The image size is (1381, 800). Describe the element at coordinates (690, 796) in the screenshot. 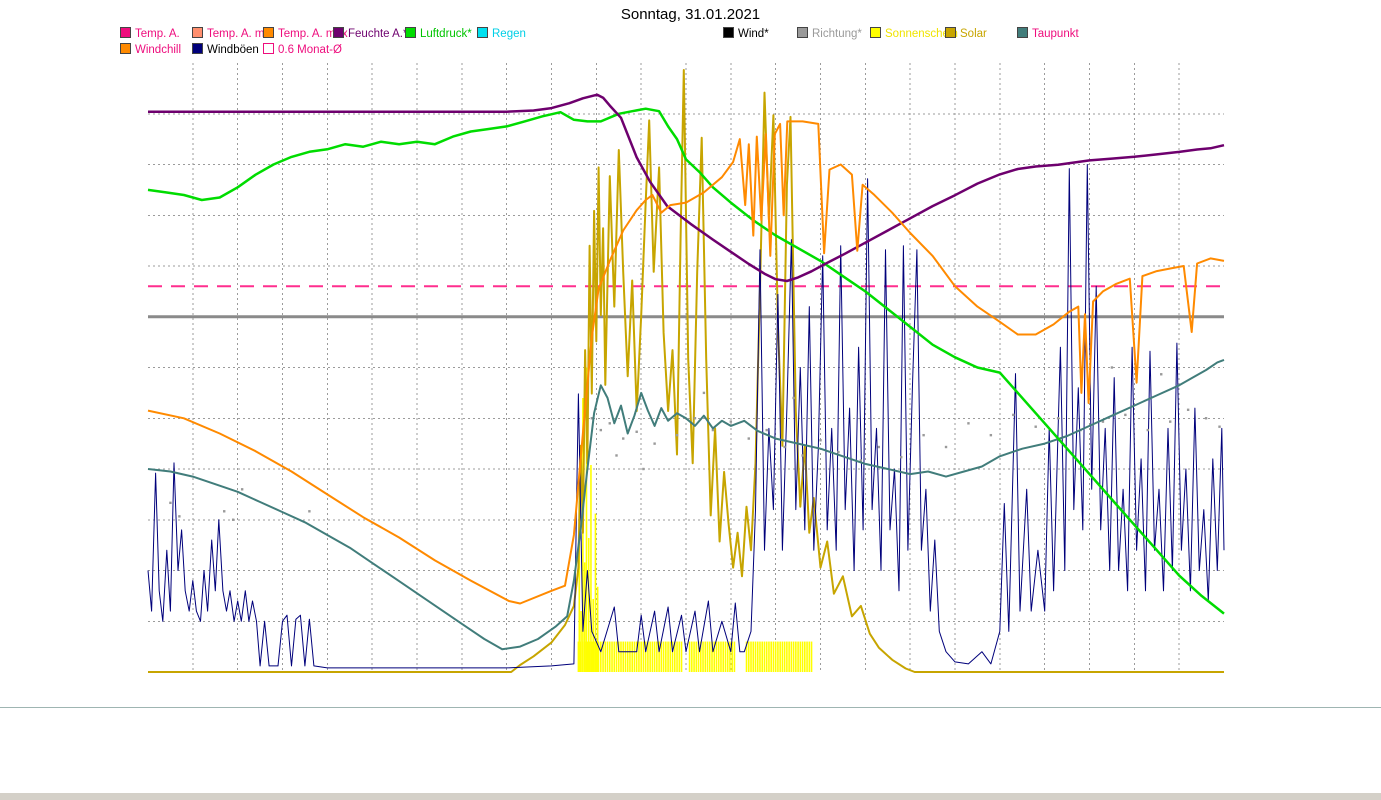

I see `status-bar` at that location.